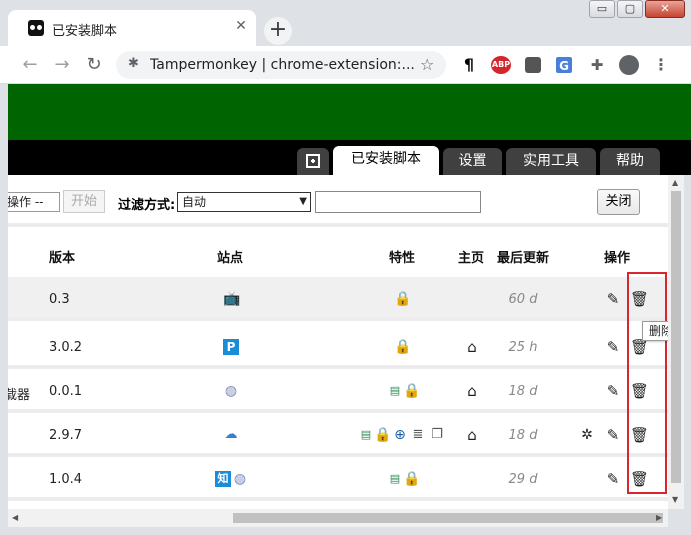 This screenshot has width=691, height=535. I want to click on last-updated: 29 d, so click(523, 479).